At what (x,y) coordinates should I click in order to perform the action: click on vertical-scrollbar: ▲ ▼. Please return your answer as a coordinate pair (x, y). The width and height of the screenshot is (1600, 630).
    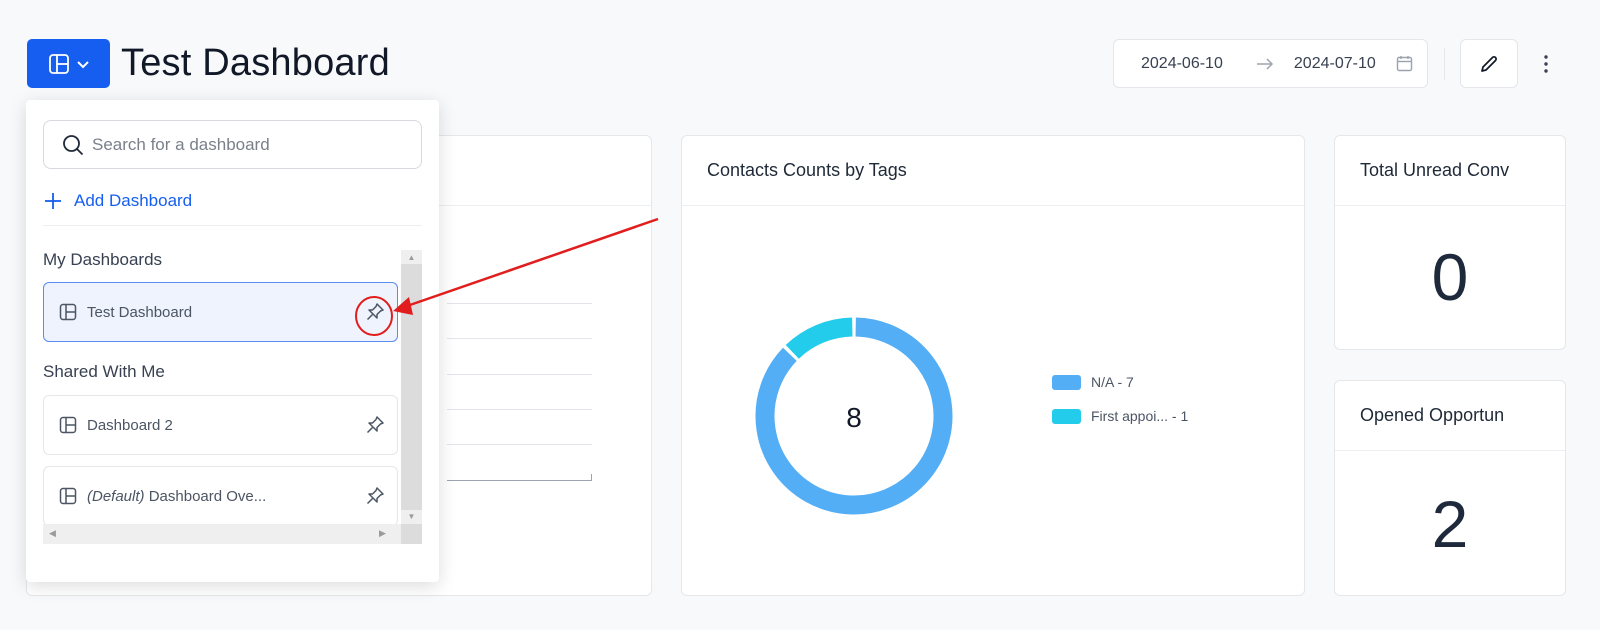
    Looking at the image, I should click on (411, 387).